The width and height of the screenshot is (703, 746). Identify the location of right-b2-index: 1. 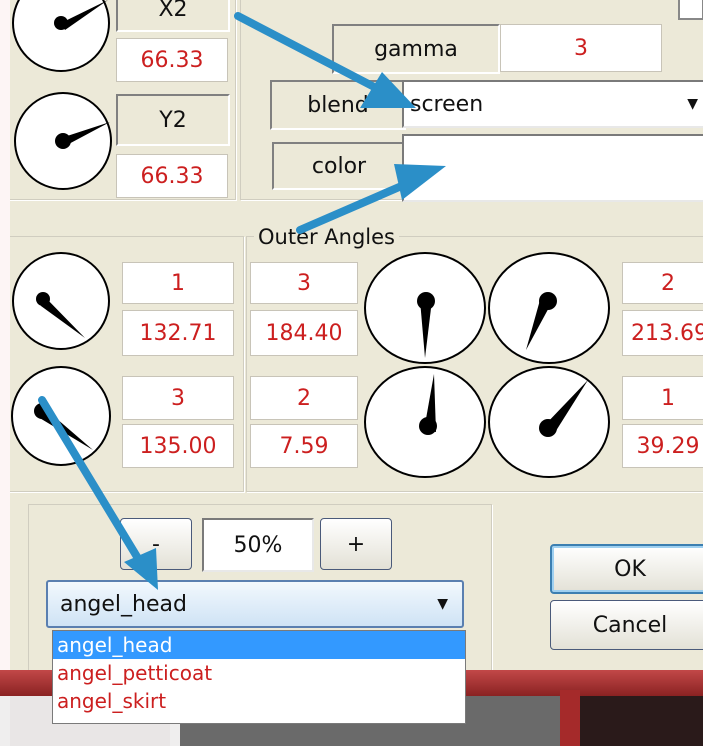
(662, 398).